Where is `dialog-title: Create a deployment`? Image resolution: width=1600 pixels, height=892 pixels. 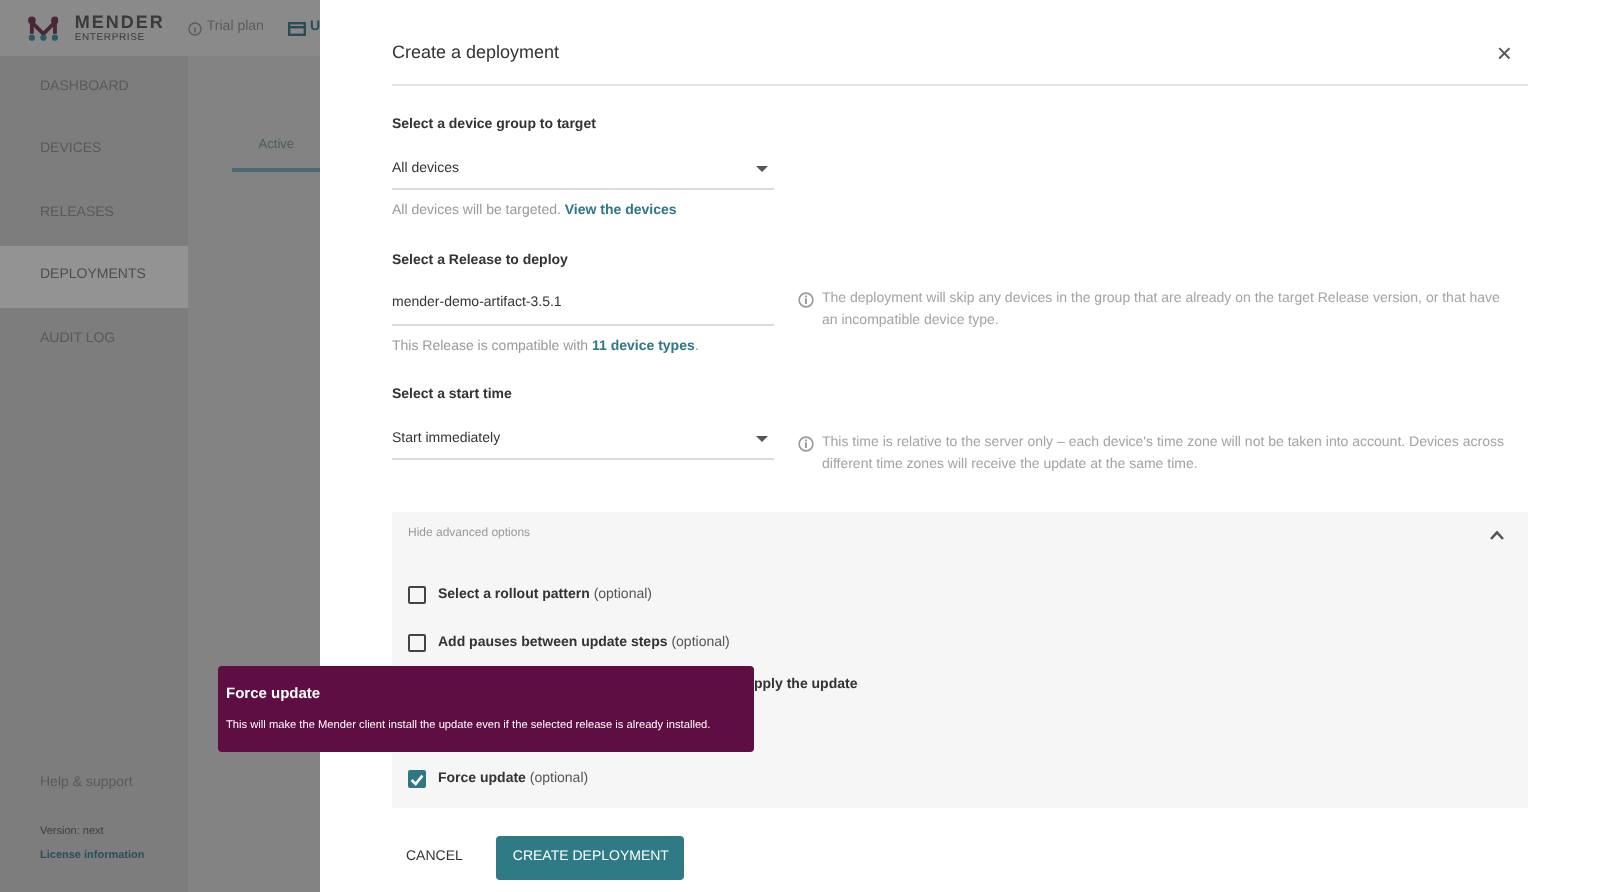
dialog-title: Create a deployment is located at coordinates (476, 52).